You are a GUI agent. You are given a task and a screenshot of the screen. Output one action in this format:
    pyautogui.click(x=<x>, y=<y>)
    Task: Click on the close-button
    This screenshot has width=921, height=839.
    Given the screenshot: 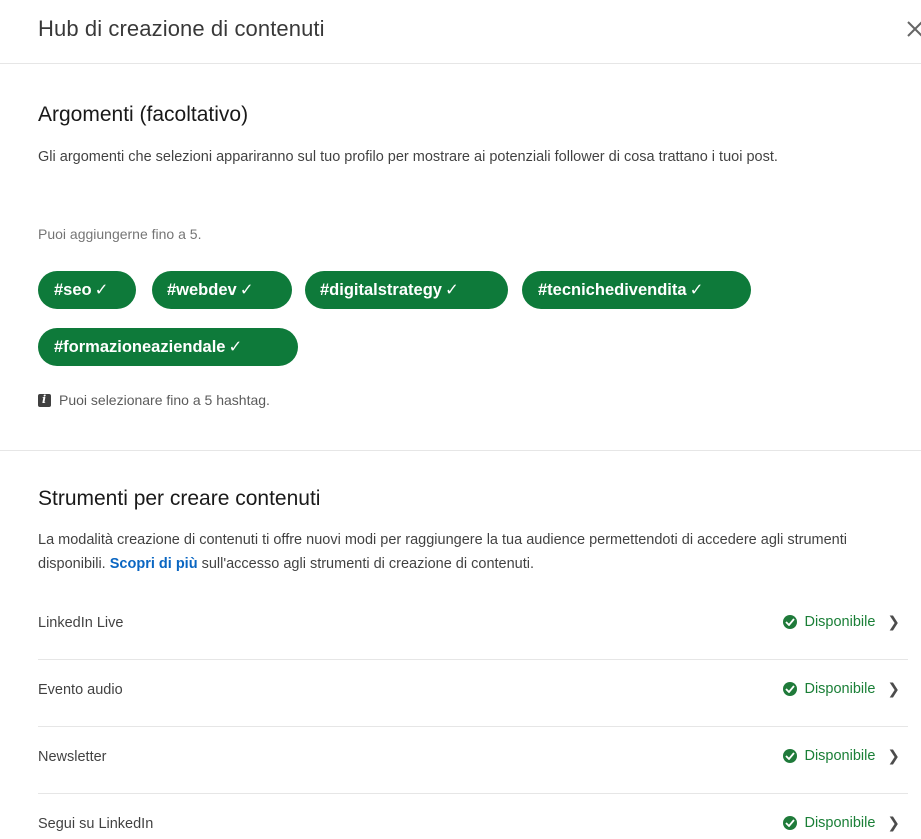 What is the action you would take?
    pyautogui.click(x=911, y=29)
    